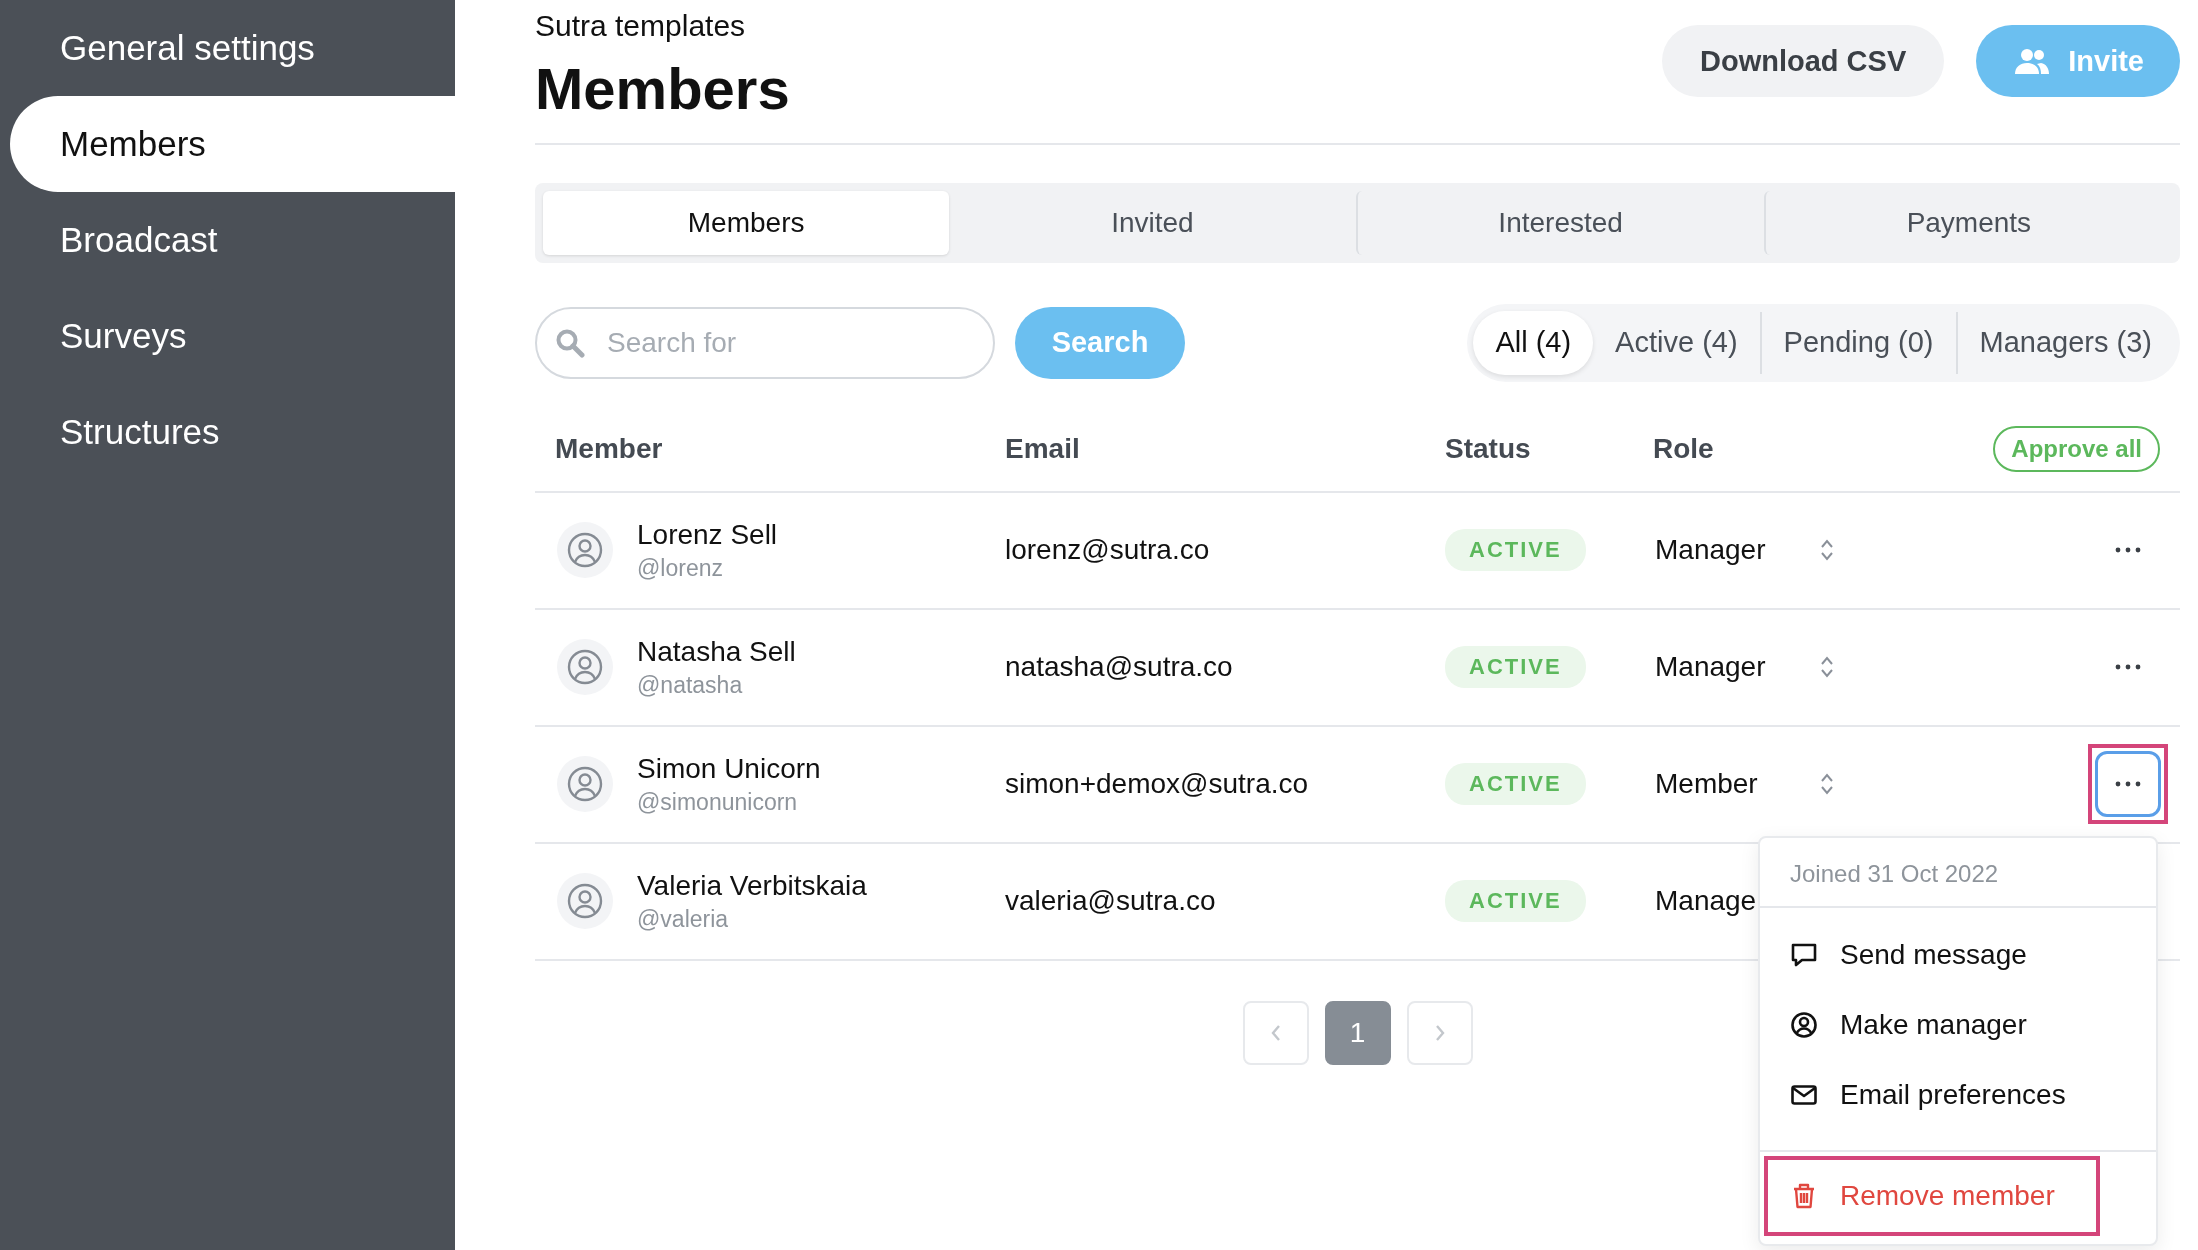 The height and width of the screenshot is (1250, 2198). I want to click on join-date: Joined 31 Oct 2022, so click(1958, 873).